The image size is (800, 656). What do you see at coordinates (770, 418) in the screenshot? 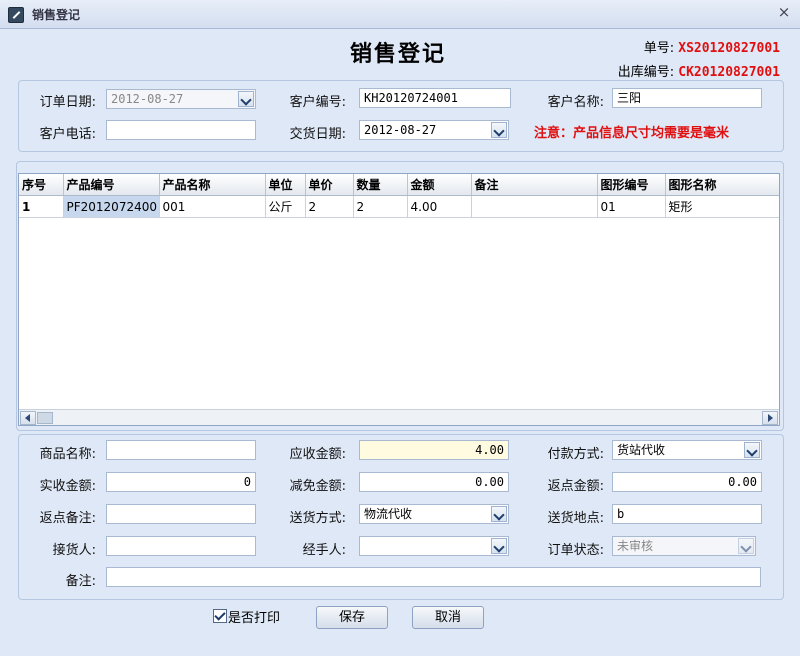
I see `scroll-right-icon` at bounding box center [770, 418].